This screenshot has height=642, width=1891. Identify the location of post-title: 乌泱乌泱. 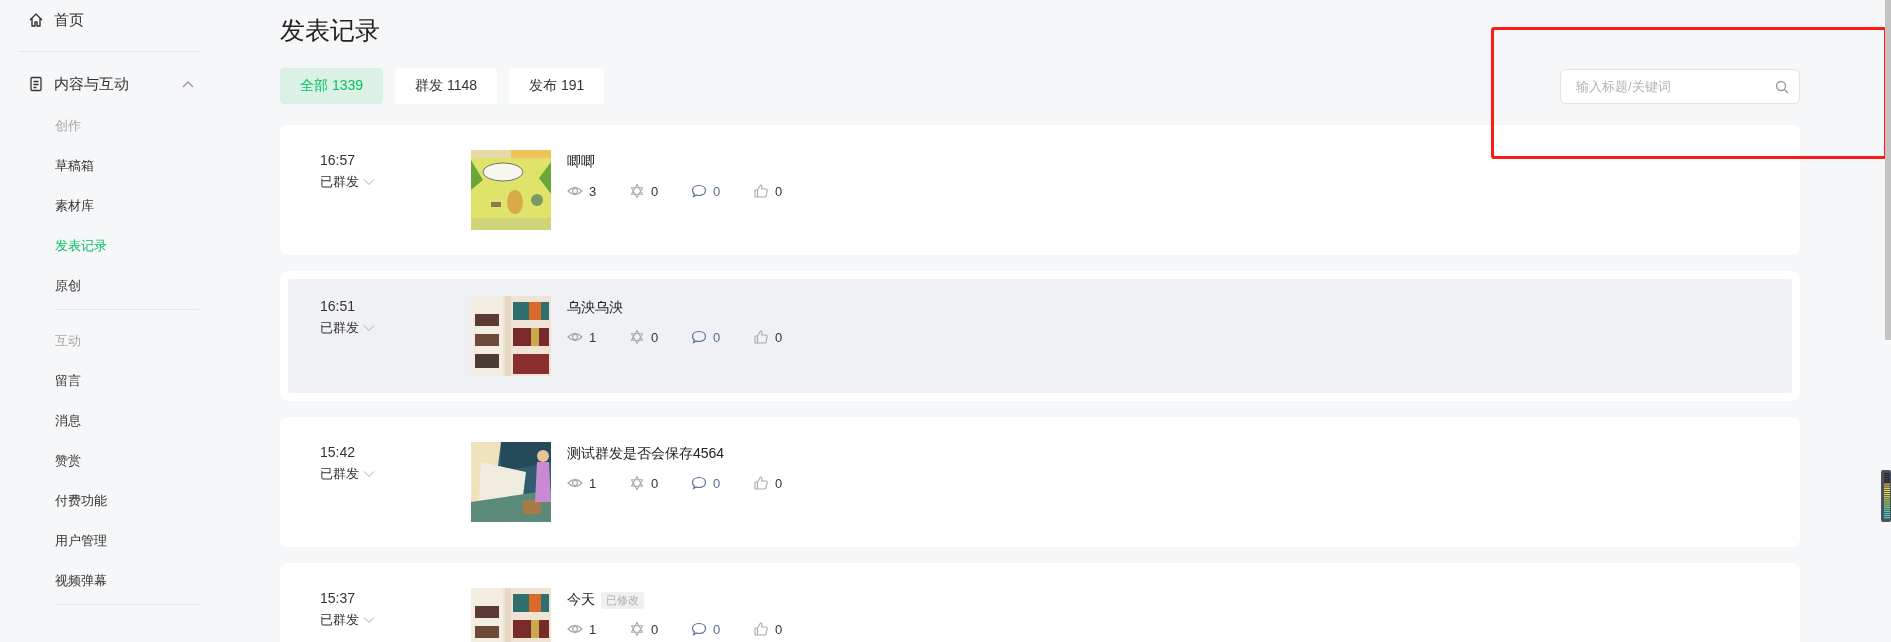
(595, 308).